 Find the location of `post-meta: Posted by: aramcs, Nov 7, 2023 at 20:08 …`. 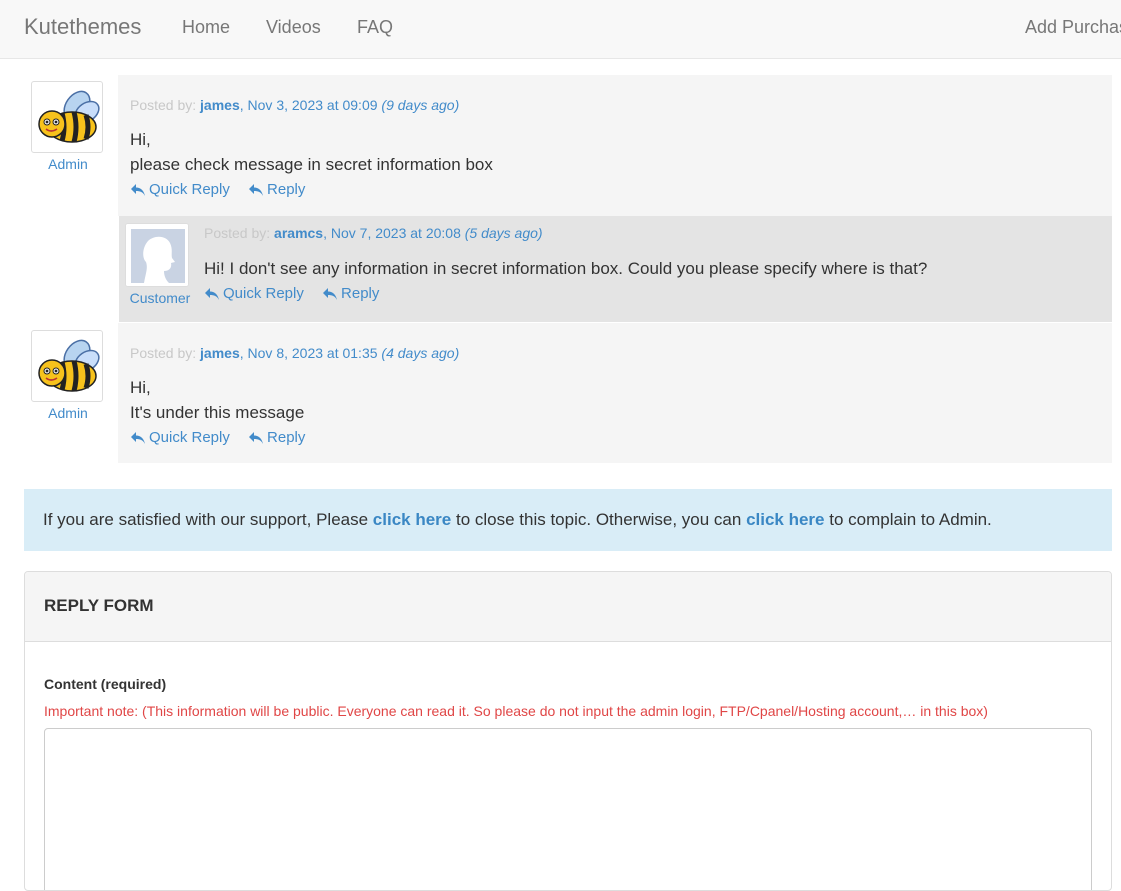

post-meta: Posted by: aramcs, Nov 7, 2023 at 20:08 … is located at coordinates (373, 233).